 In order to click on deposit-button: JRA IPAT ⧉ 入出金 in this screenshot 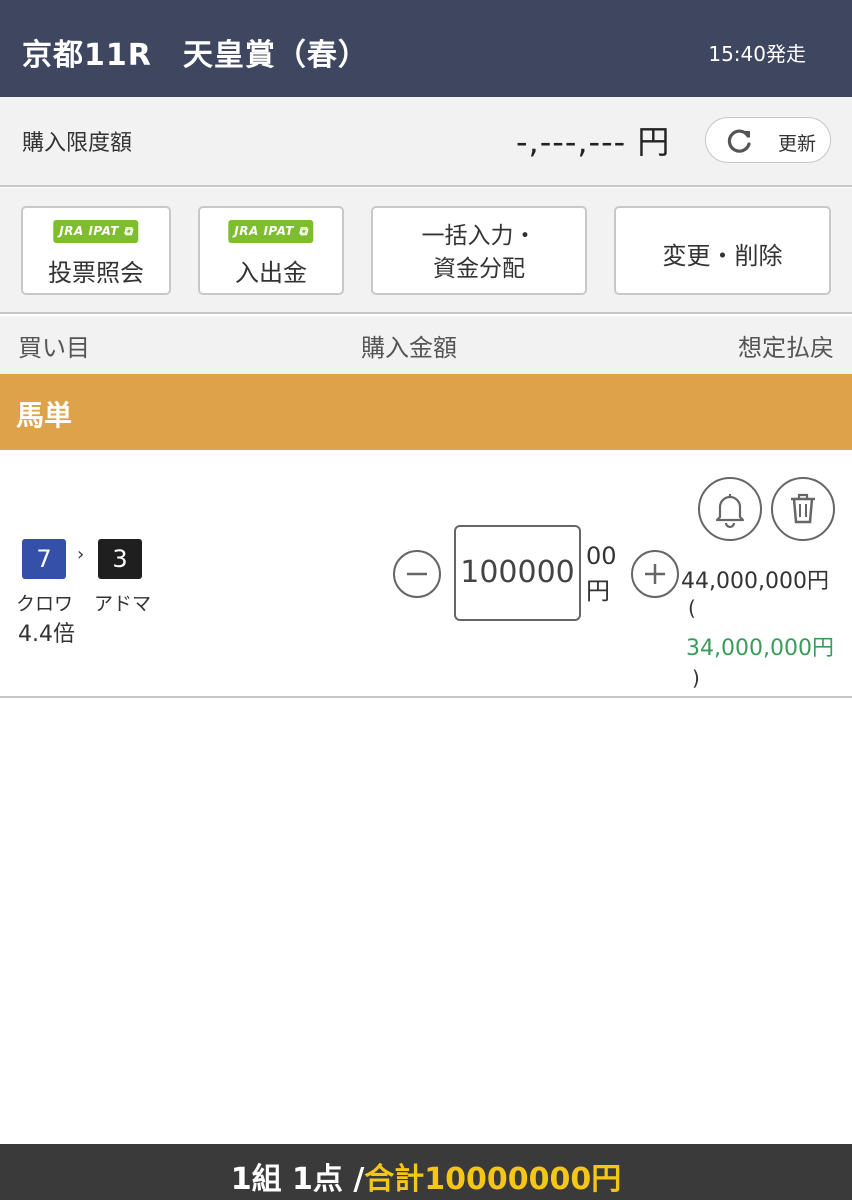, I will do `click(271, 250)`.